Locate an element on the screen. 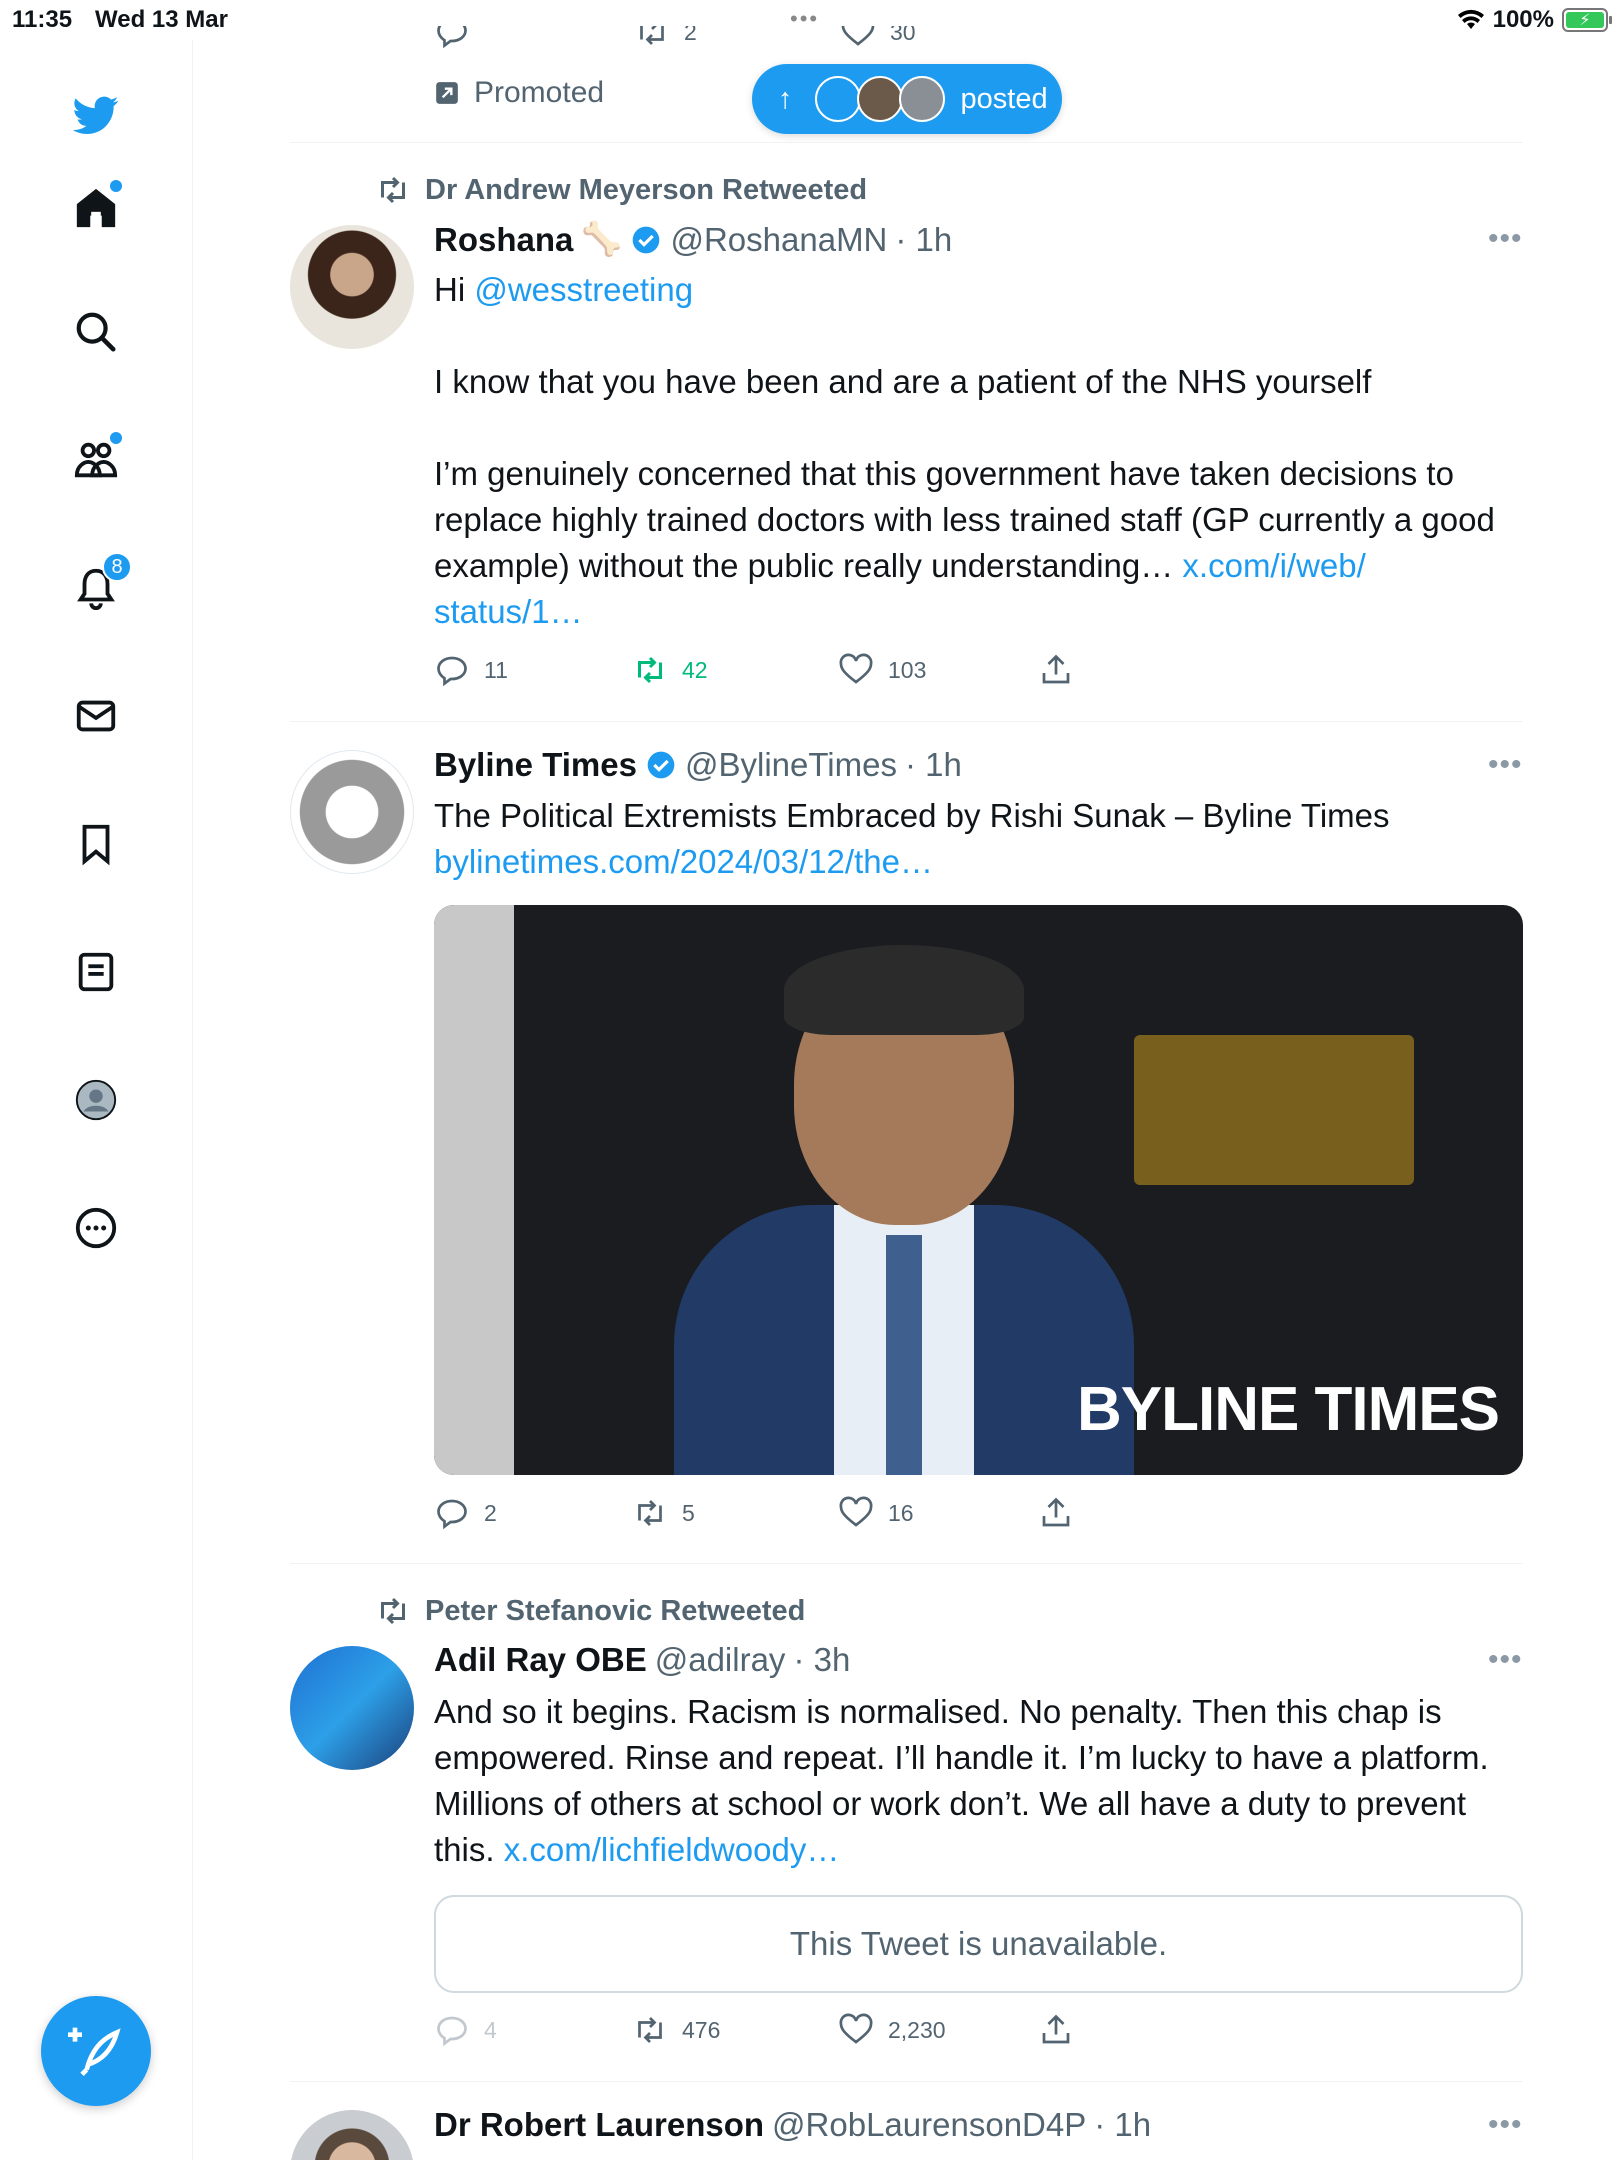 This screenshot has height=2160, width=1620. promoted-like: 30 is located at coordinates (878, 38).